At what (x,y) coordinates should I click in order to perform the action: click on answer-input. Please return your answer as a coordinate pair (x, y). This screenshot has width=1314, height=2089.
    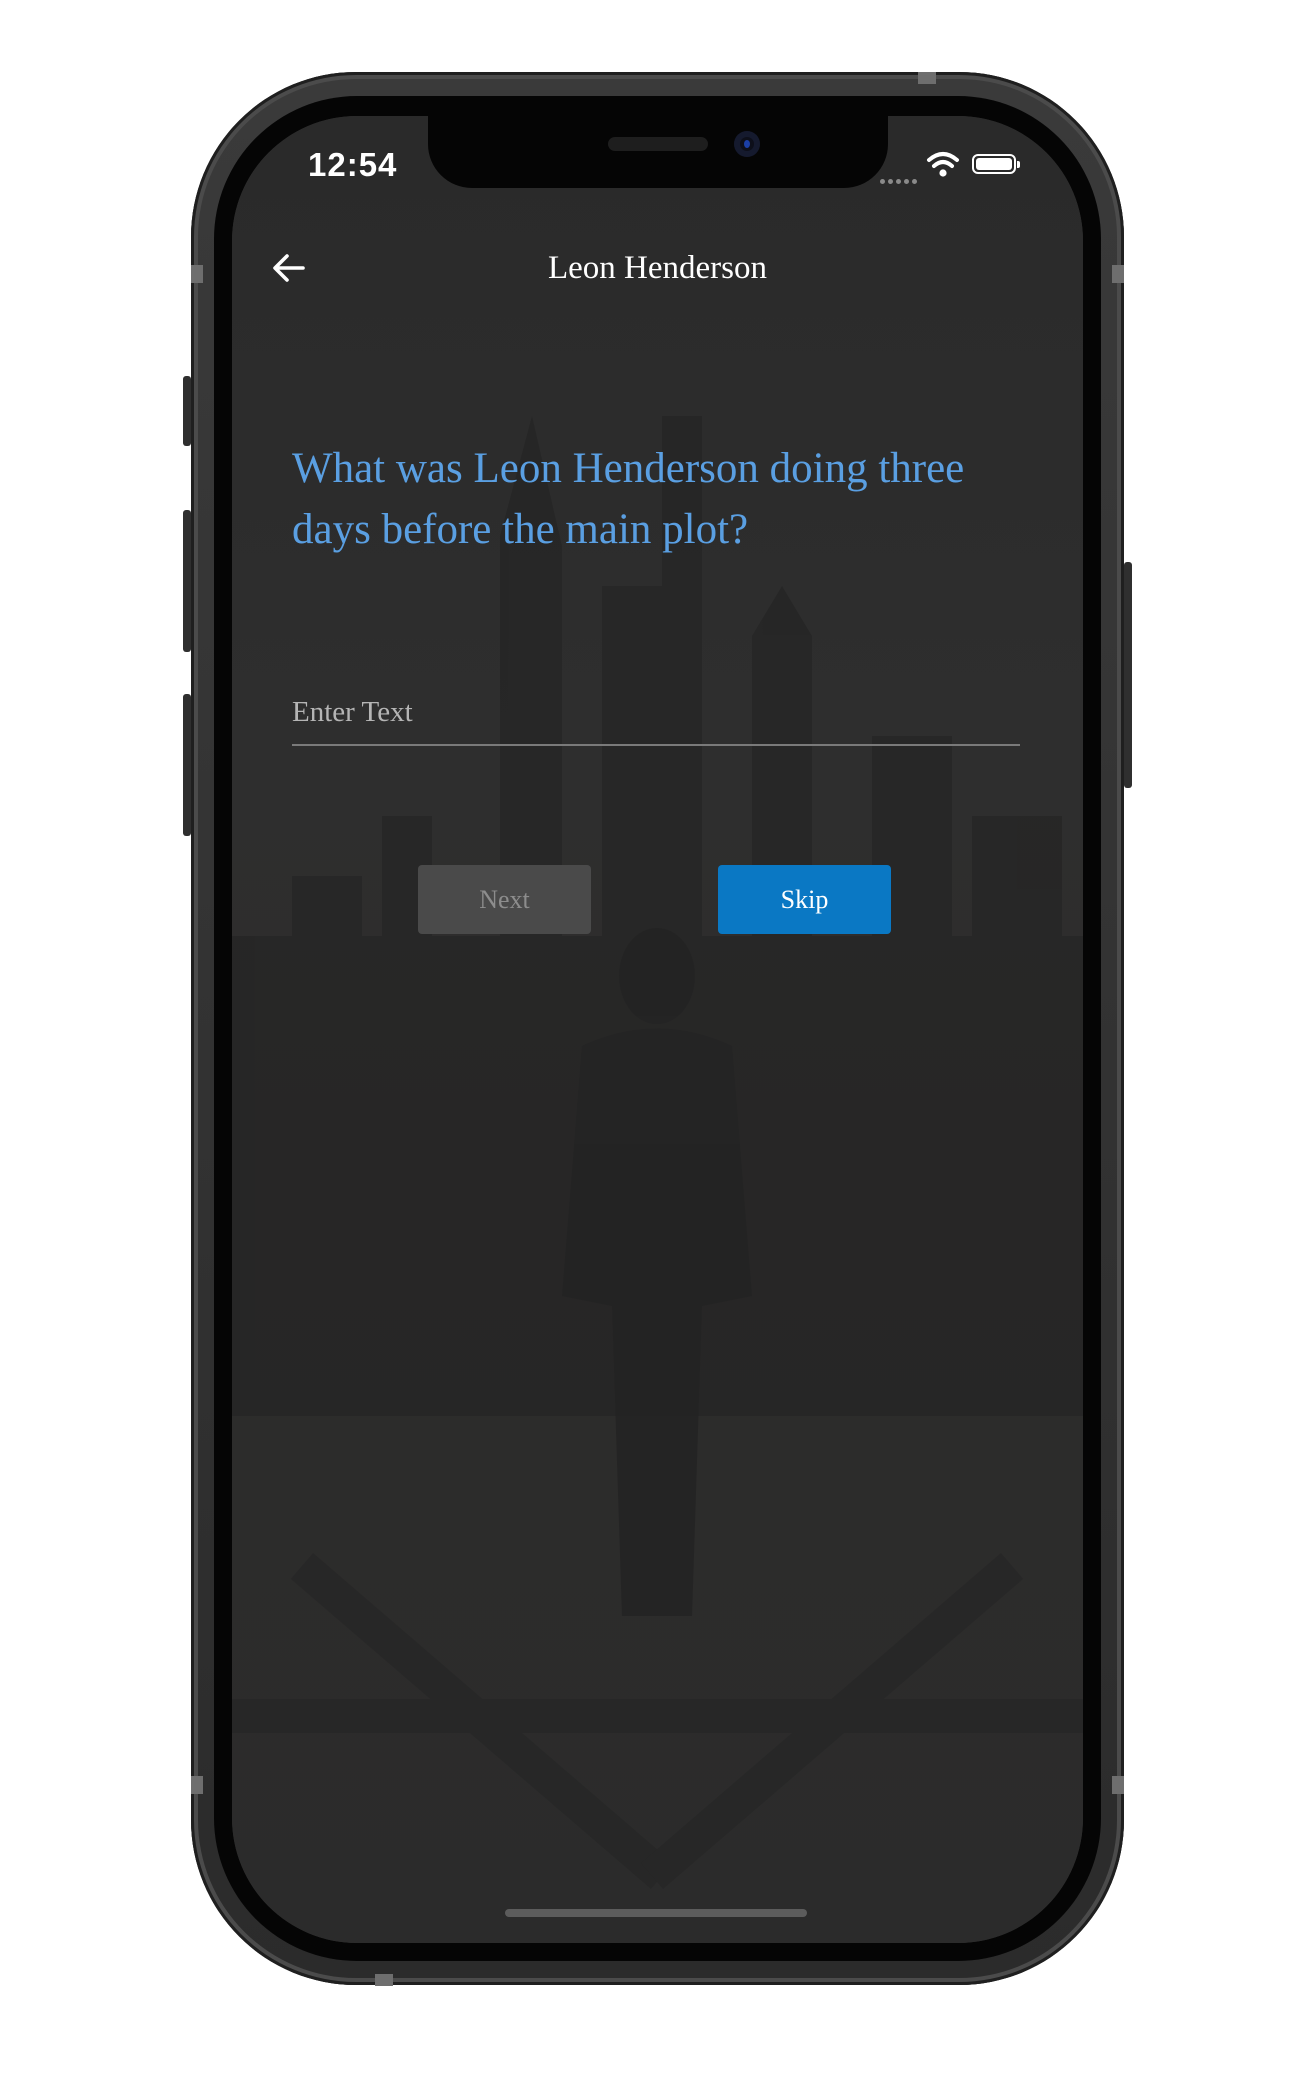
    Looking at the image, I should click on (656, 713).